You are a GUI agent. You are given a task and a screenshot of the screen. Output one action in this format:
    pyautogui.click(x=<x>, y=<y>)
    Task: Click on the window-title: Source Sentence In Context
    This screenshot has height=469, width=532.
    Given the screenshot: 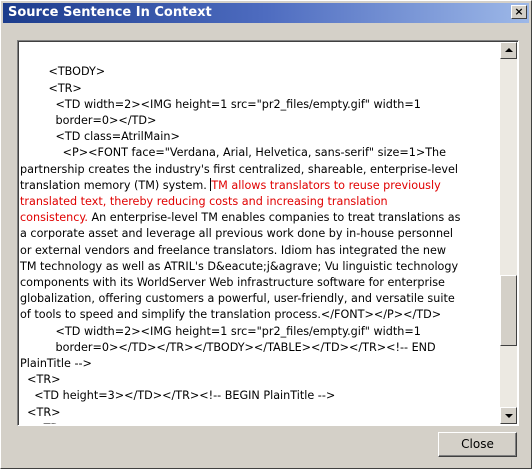 What is the action you would take?
    pyautogui.click(x=110, y=12)
    